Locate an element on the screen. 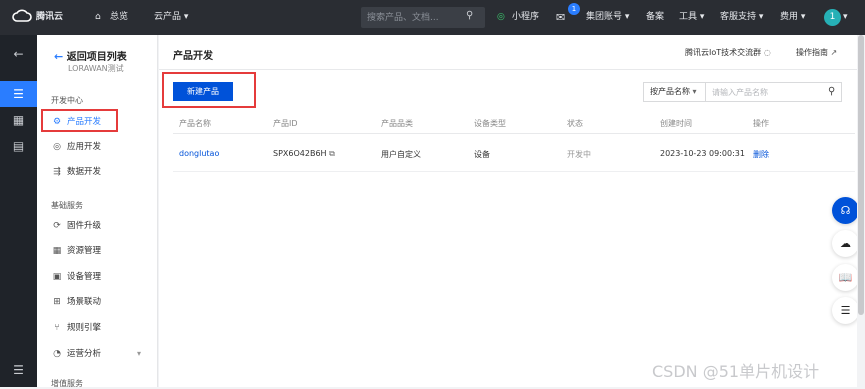 Image resolution: width=865 pixels, height=389 pixels. billing-label: 费用 is located at coordinates (789, 17).